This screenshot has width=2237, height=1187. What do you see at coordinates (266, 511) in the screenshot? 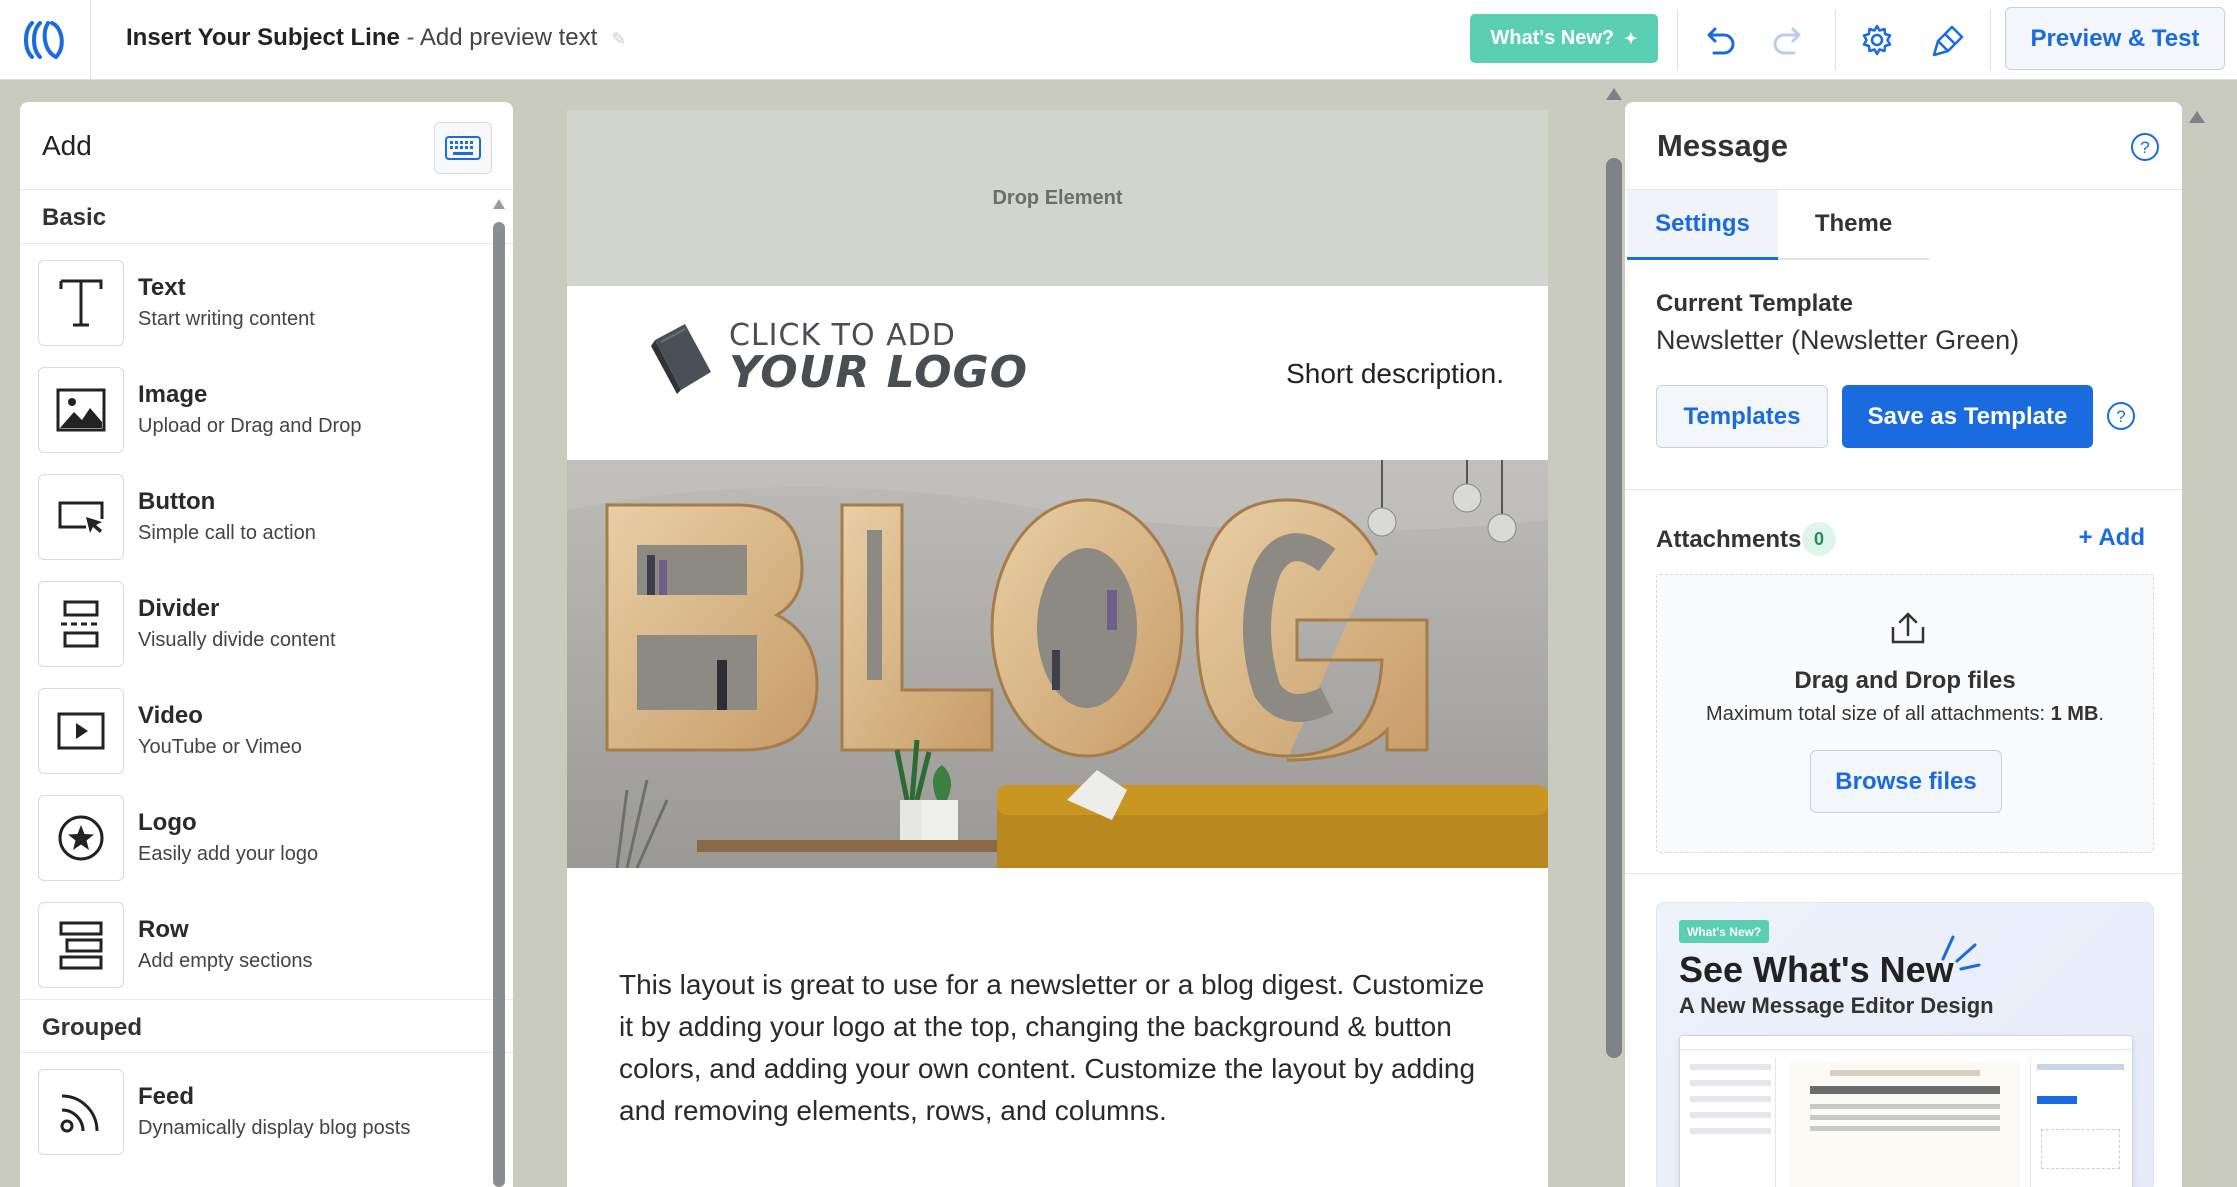
I see `element-button: Button Simple call to action` at bounding box center [266, 511].